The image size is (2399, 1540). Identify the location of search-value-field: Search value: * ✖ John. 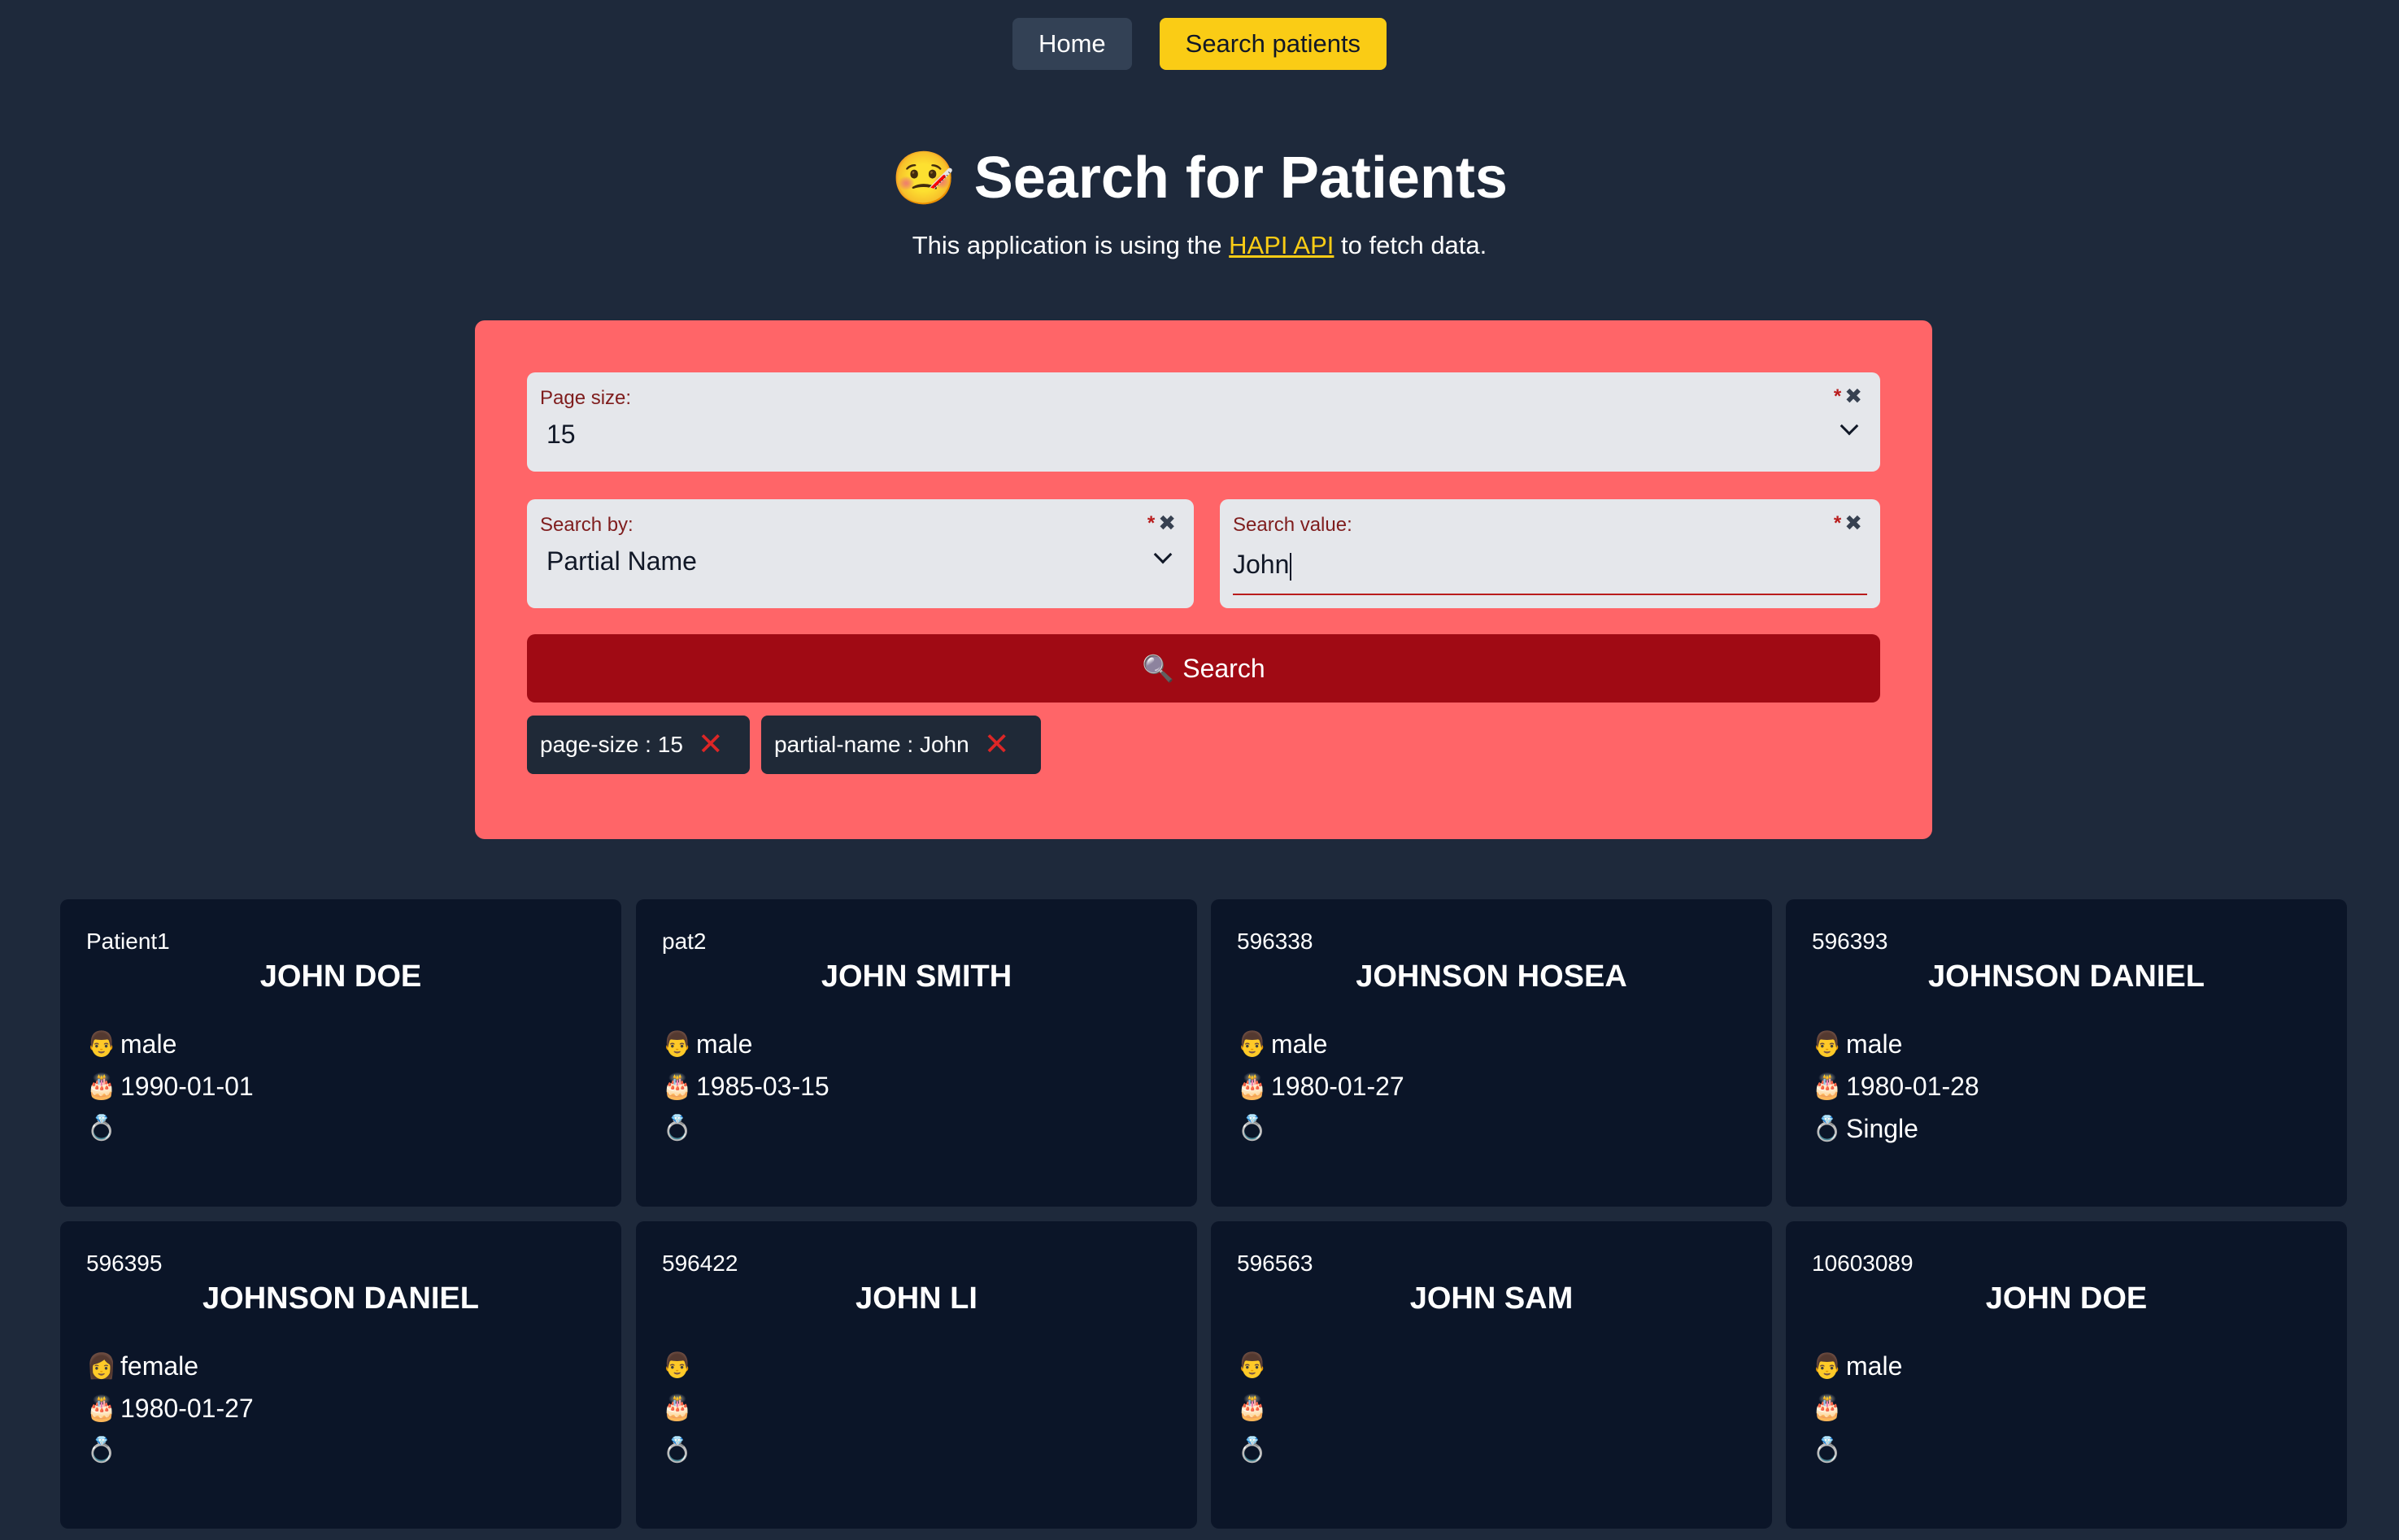
(1550, 553).